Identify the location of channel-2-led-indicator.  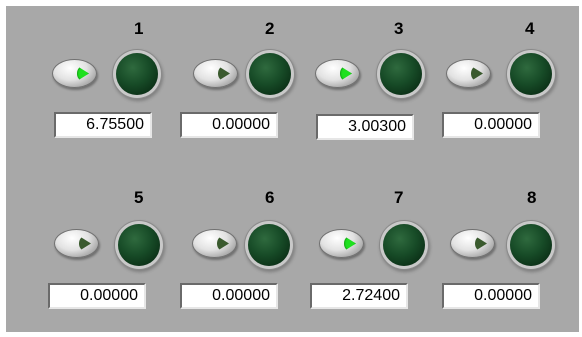
(270, 74).